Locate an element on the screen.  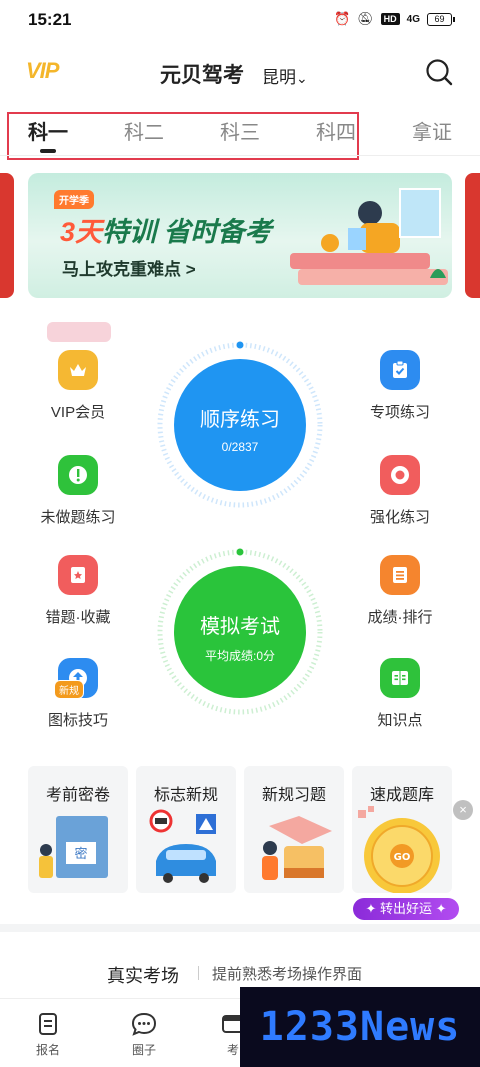
subject-tabs: 科一 科二 科三 科四 拿证 is located at coordinates (240, 134).